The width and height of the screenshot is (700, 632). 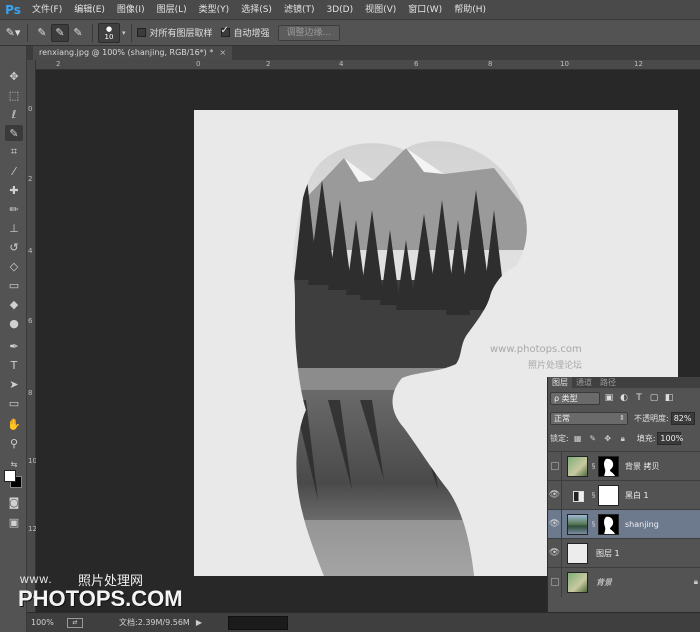 I want to click on filter-shape-icon: ▢, so click(x=654, y=398).